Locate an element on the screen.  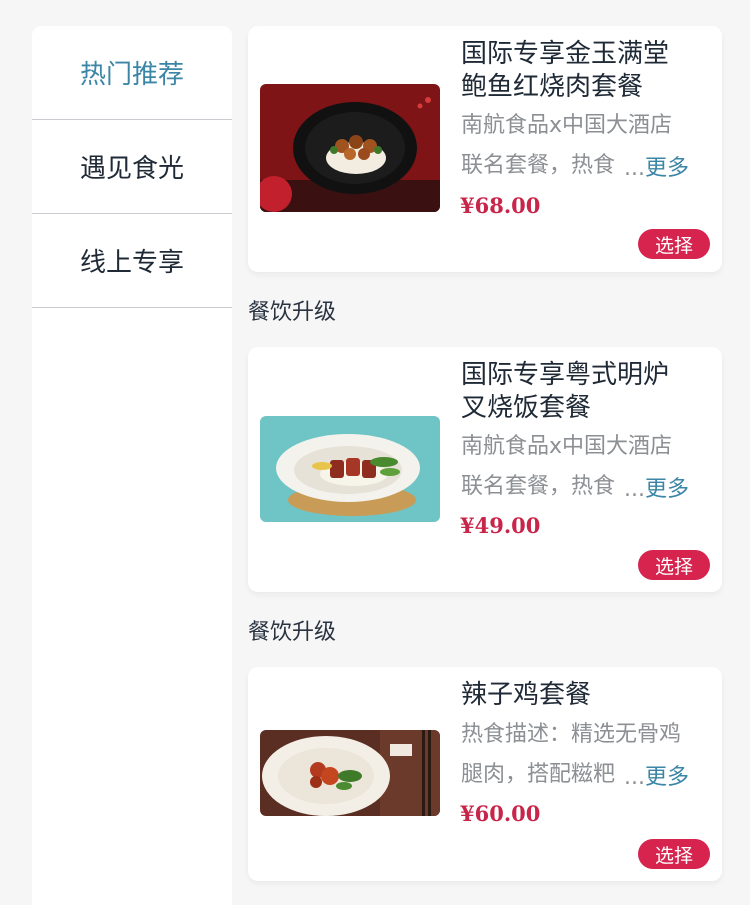
meal-title: 国际专享金玉满堂 鲍鱼红烧肉套餐 is located at coordinates (565, 70).